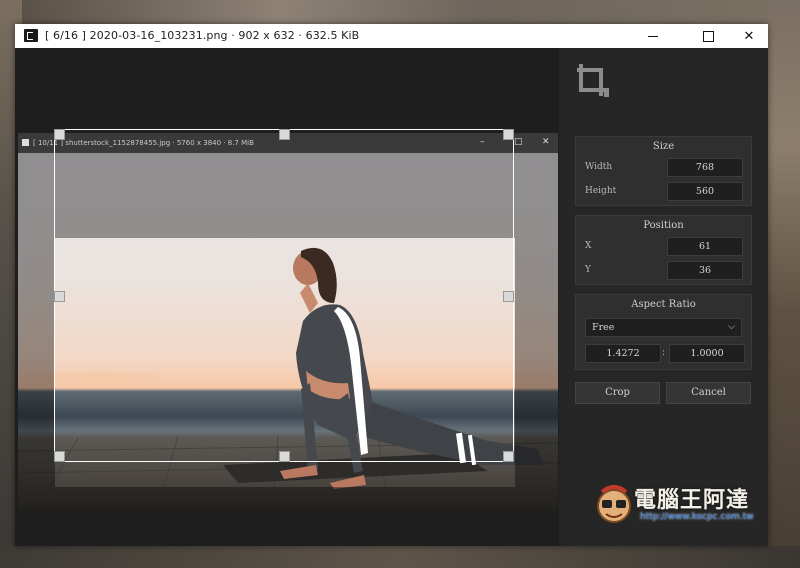  What do you see at coordinates (31, 35) in the screenshot?
I see `app-icon` at bounding box center [31, 35].